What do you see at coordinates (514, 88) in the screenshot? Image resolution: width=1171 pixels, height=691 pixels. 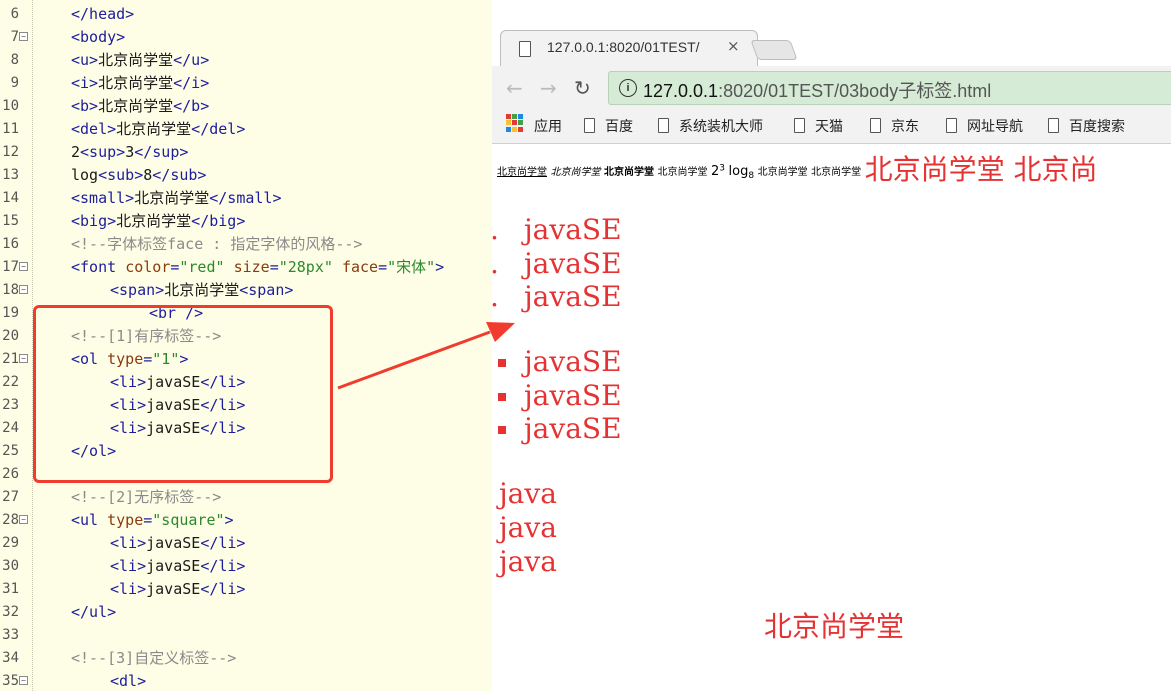 I see `back-arrow-icon: ←` at bounding box center [514, 88].